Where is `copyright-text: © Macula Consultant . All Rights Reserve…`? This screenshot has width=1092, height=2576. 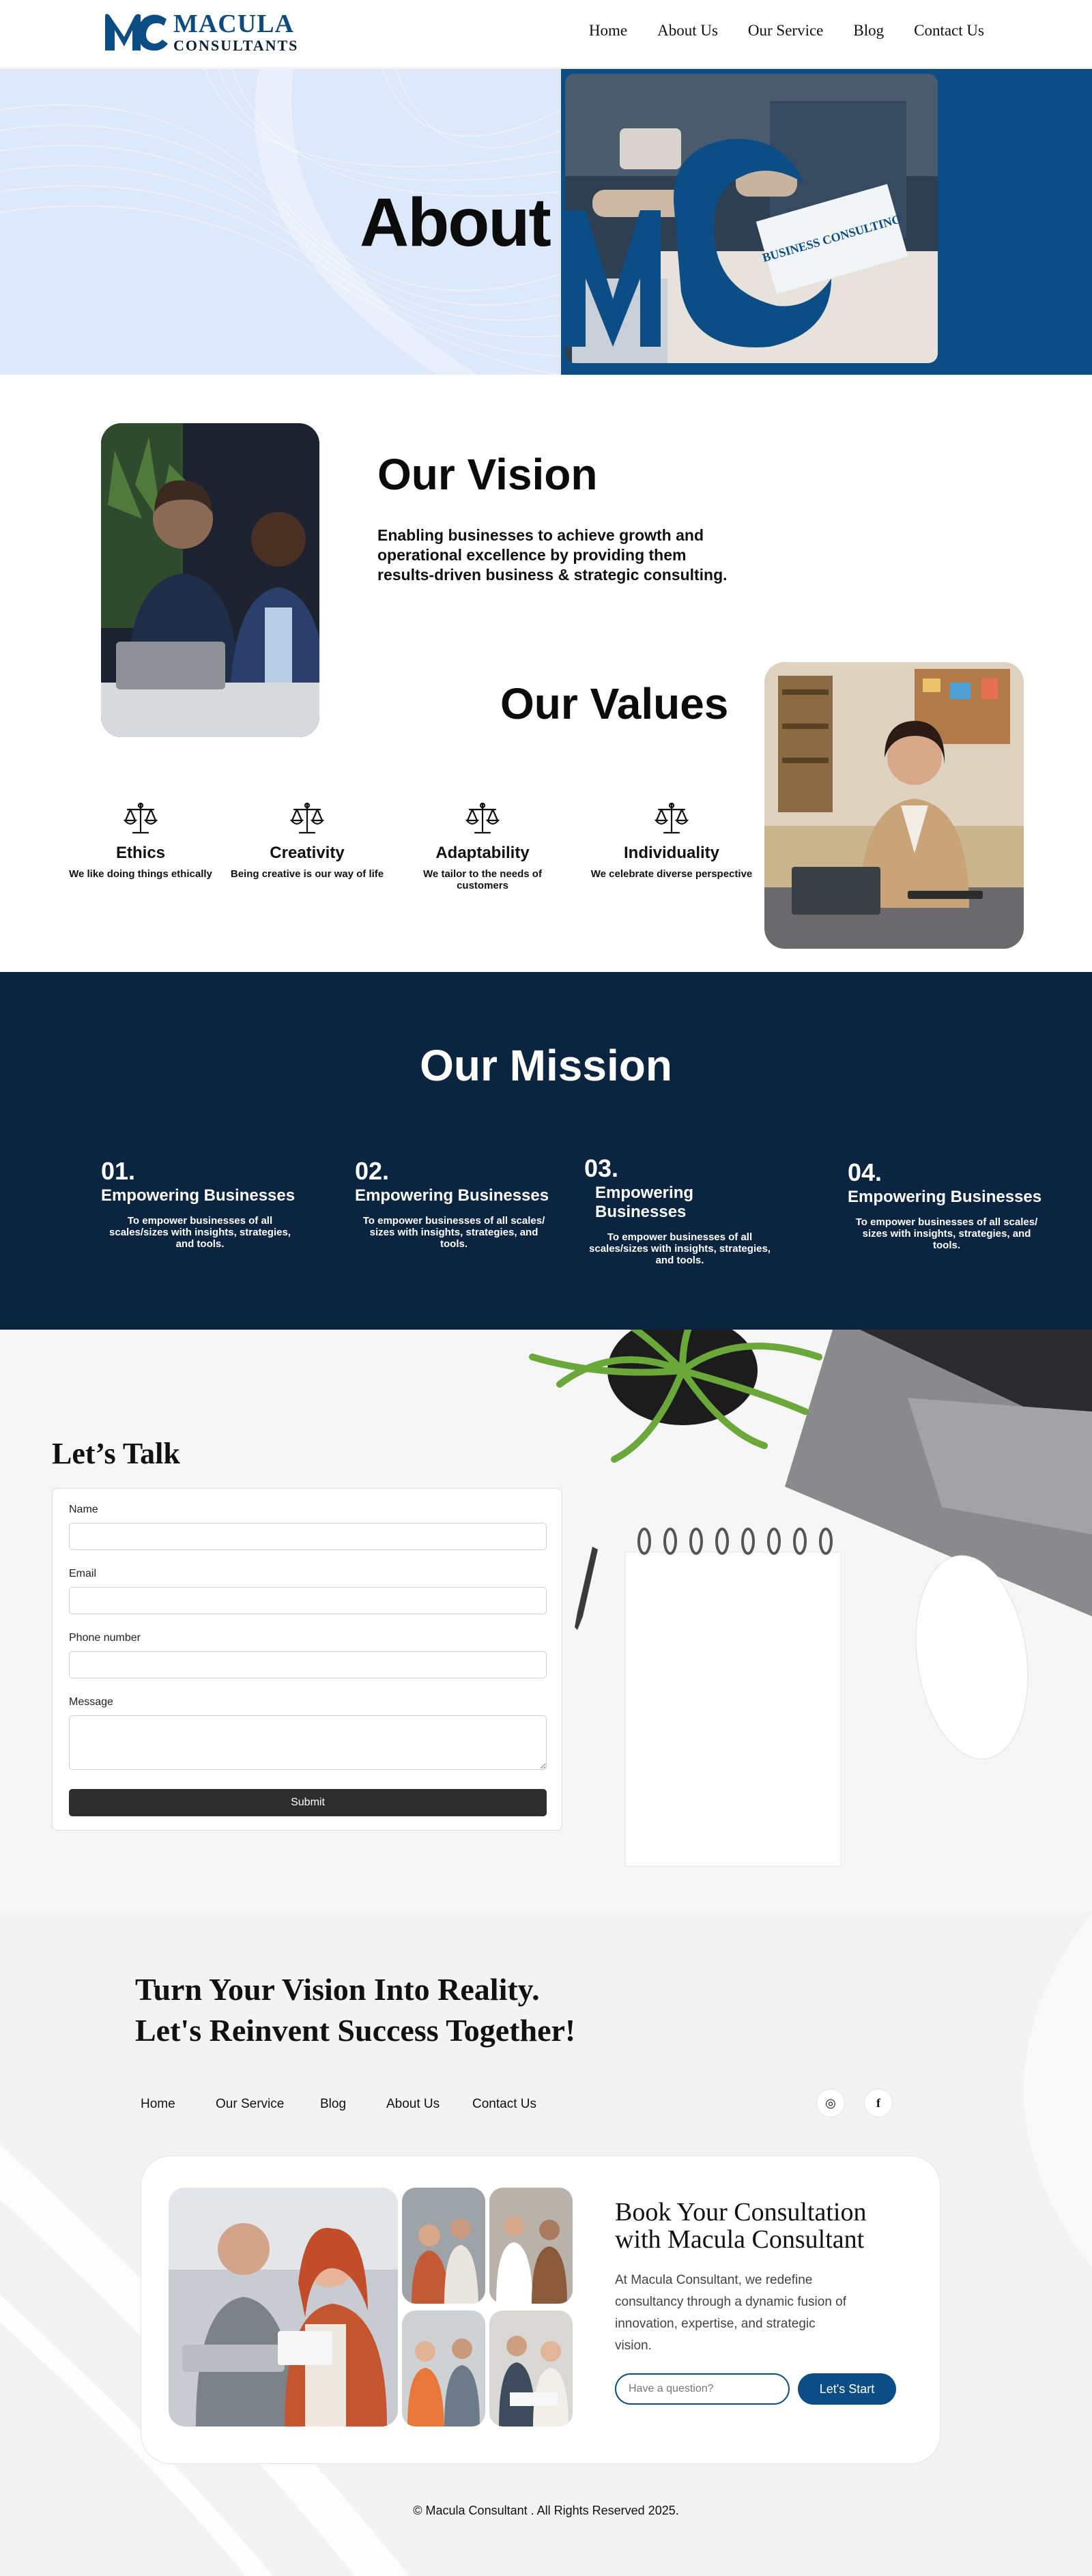
copyright-text: © Macula Consultant . All Rights Reserve… is located at coordinates (546, 2510).